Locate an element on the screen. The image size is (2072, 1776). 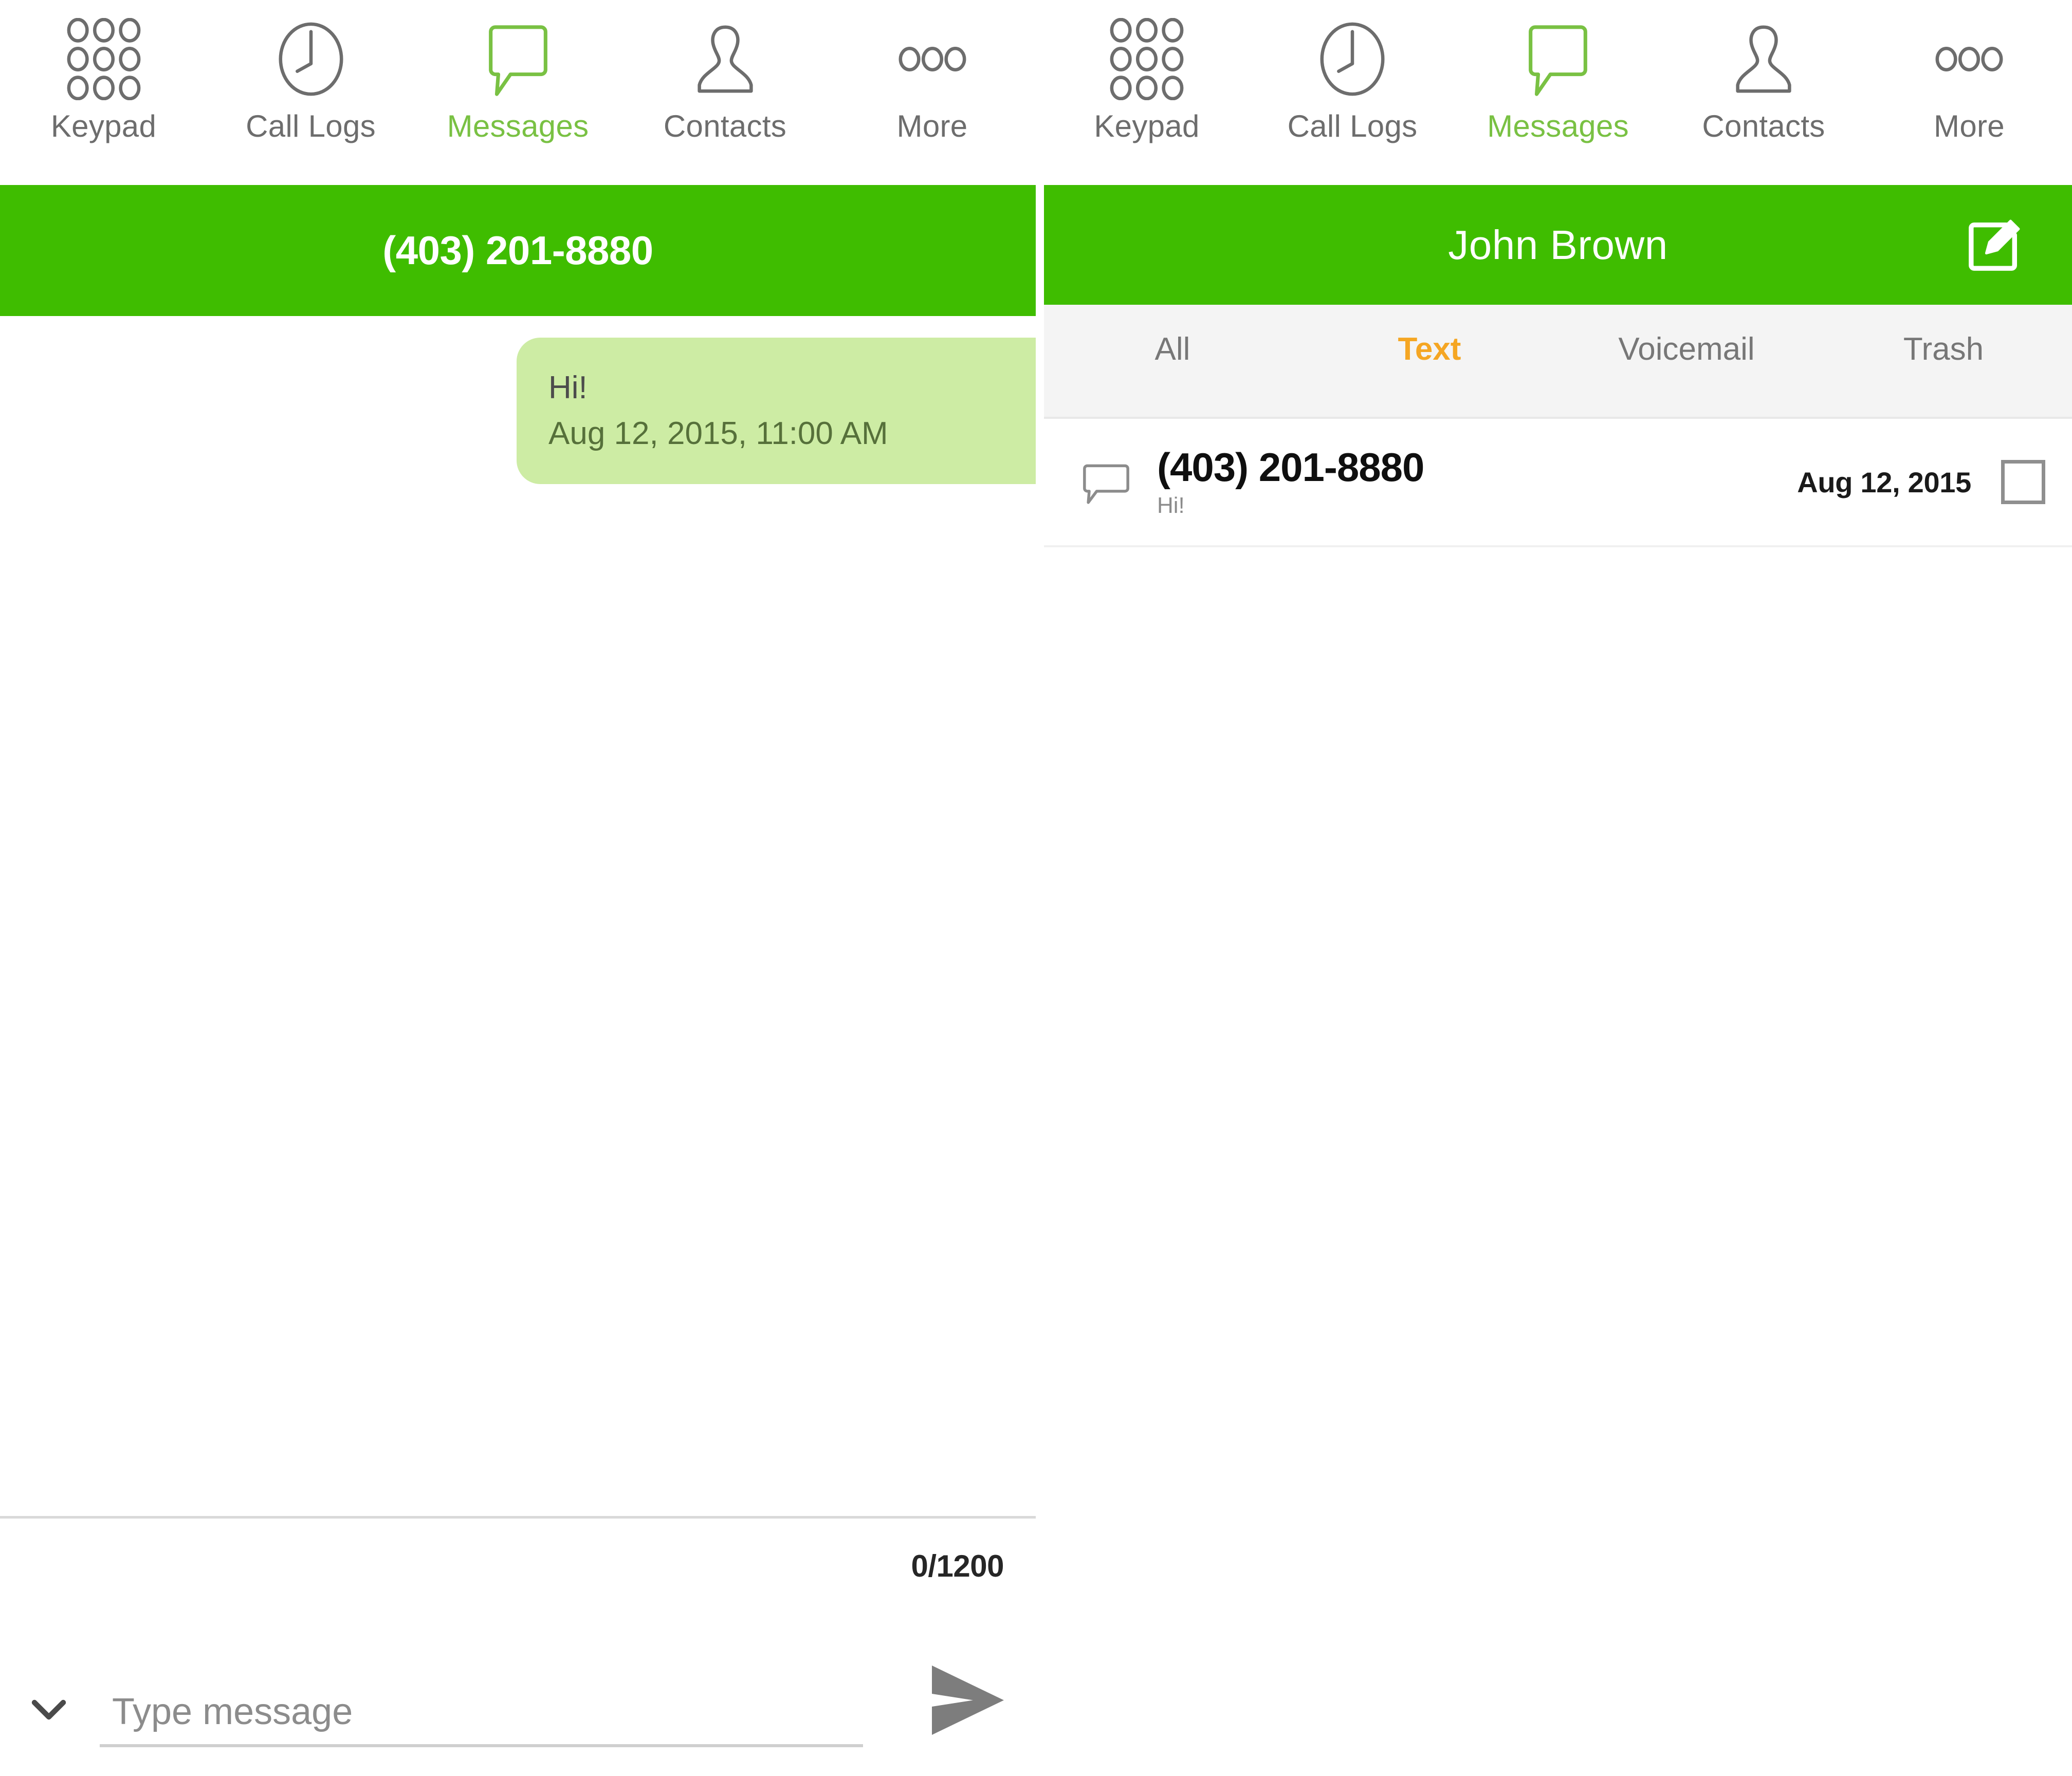
message-select-checkbox is located at coordinates (2023, 482).